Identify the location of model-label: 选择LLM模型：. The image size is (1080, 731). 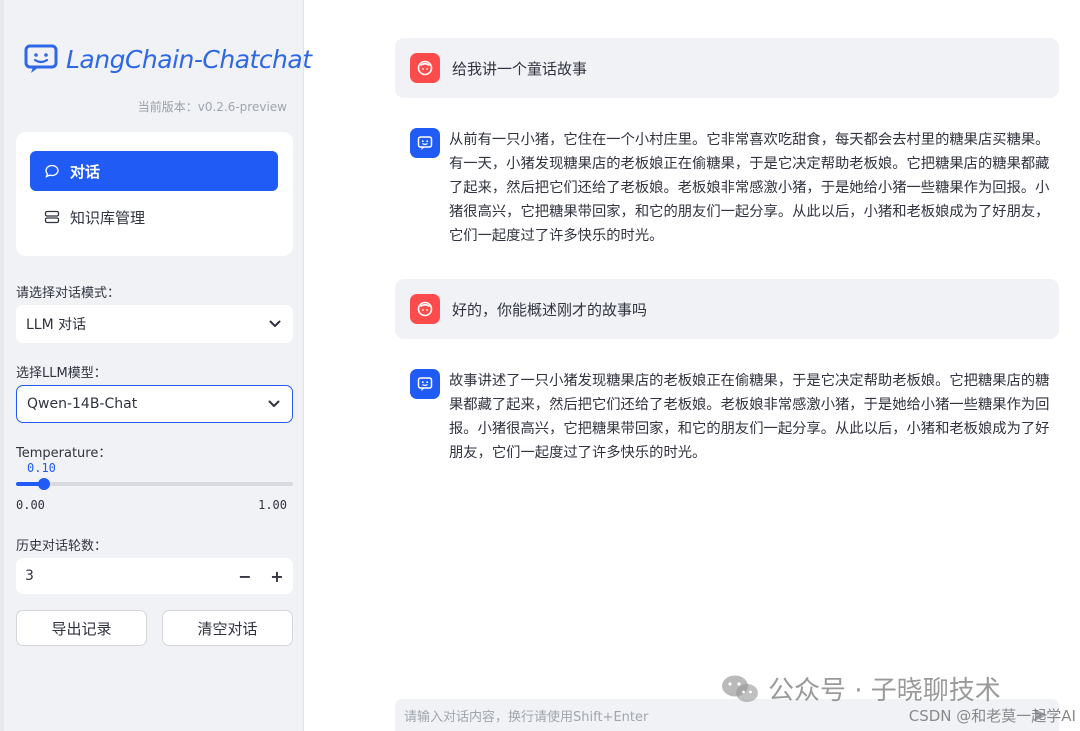
(61, 373).